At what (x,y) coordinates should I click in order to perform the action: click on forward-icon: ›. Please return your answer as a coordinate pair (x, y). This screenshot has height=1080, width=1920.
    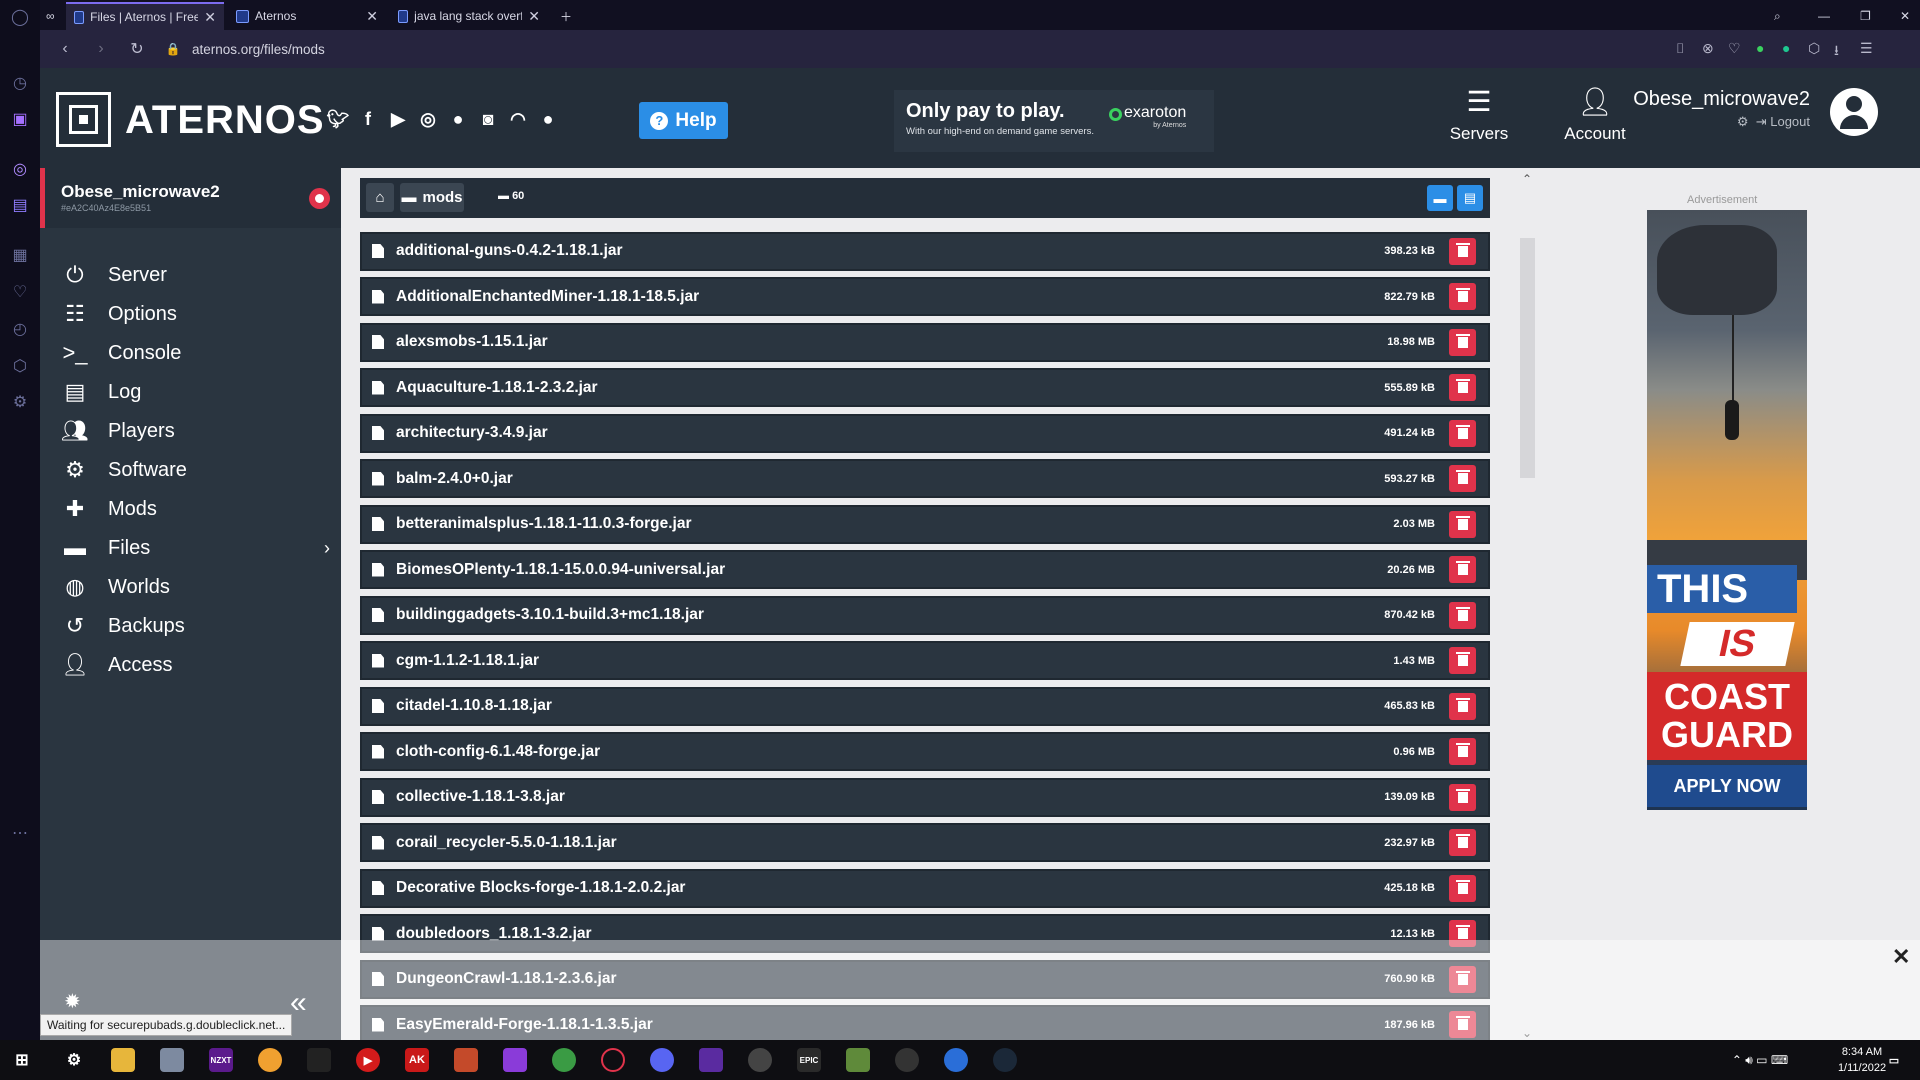
    Looking at the image, I should click on (101, 49).